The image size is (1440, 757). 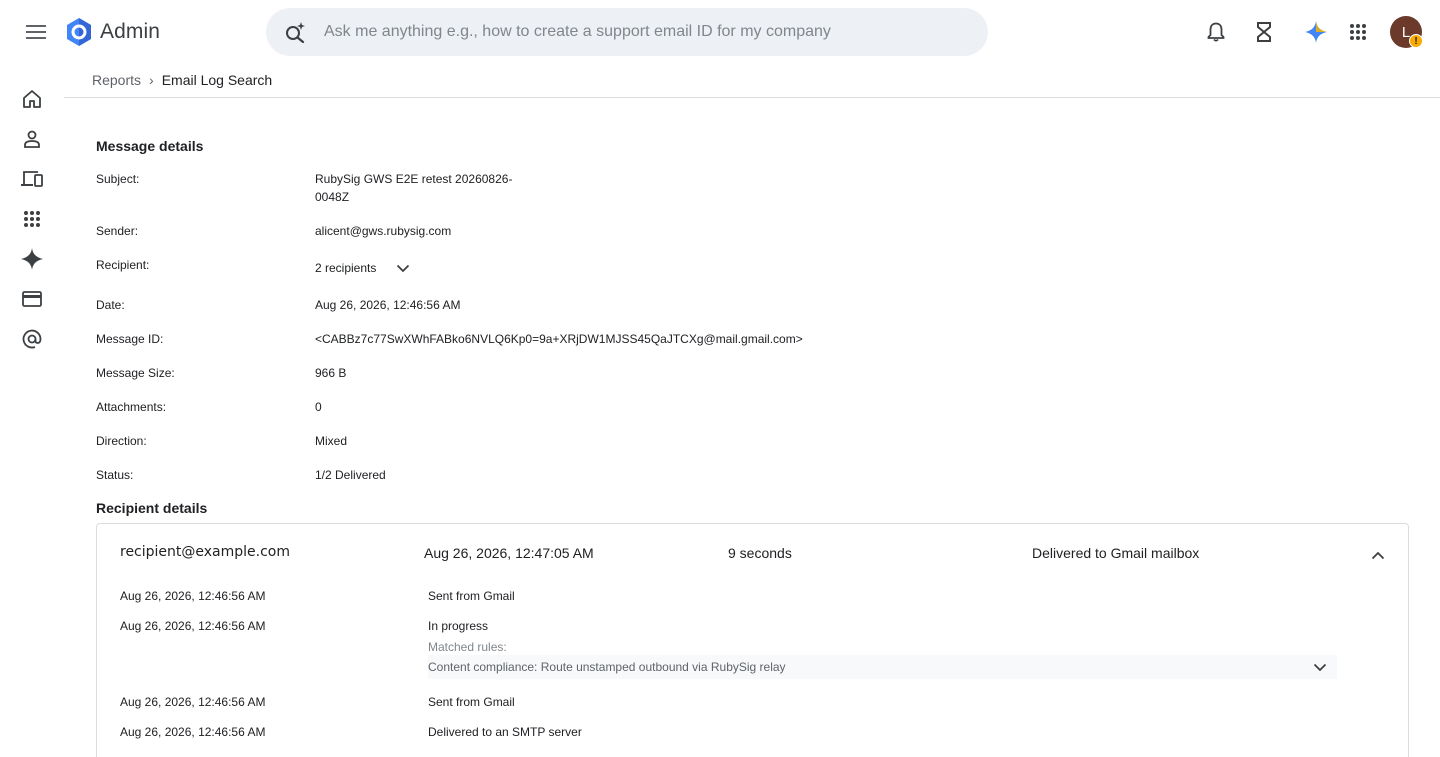 What do you see at coordinates (1116, 553) in the screenshot?
I see `recipient-status: Delivered to Gmail mailbox` at bounding box center [1116, 553].